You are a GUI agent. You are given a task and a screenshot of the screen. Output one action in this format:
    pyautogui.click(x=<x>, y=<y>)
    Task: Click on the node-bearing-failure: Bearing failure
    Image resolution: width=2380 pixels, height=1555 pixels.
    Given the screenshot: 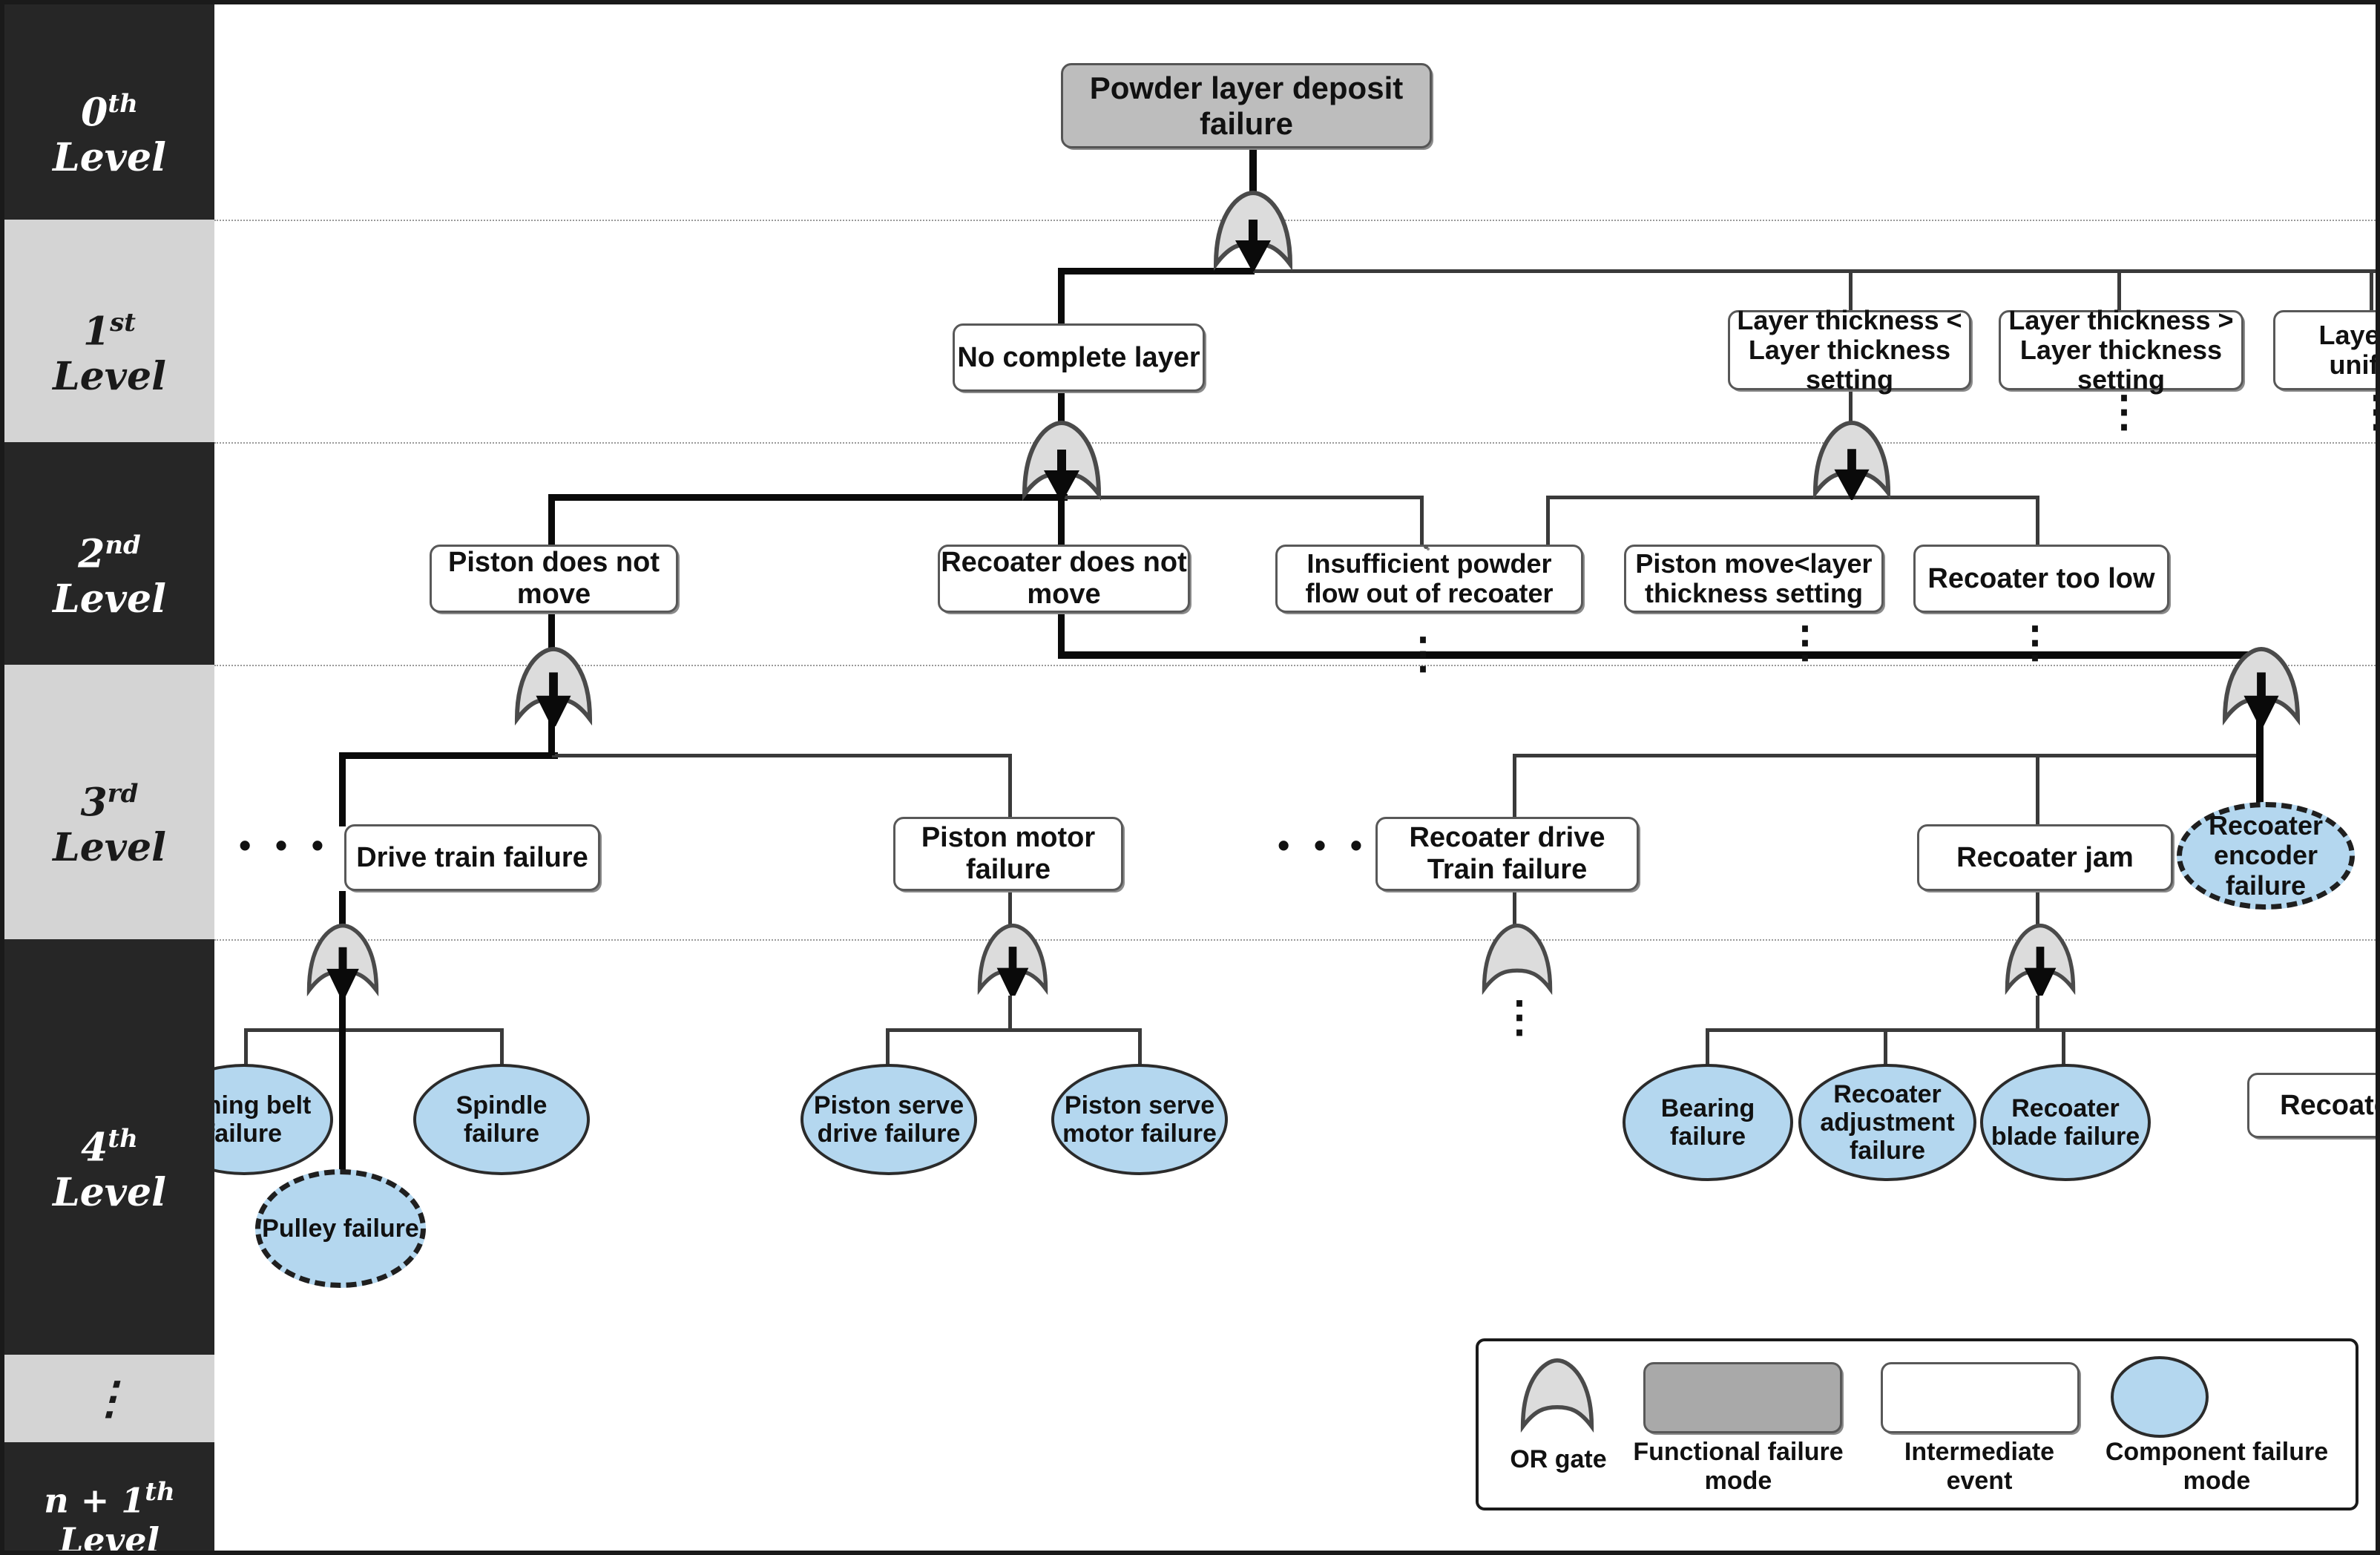 What is the action you would take?
    pyautogui.click(x=1708, y=1122)
    